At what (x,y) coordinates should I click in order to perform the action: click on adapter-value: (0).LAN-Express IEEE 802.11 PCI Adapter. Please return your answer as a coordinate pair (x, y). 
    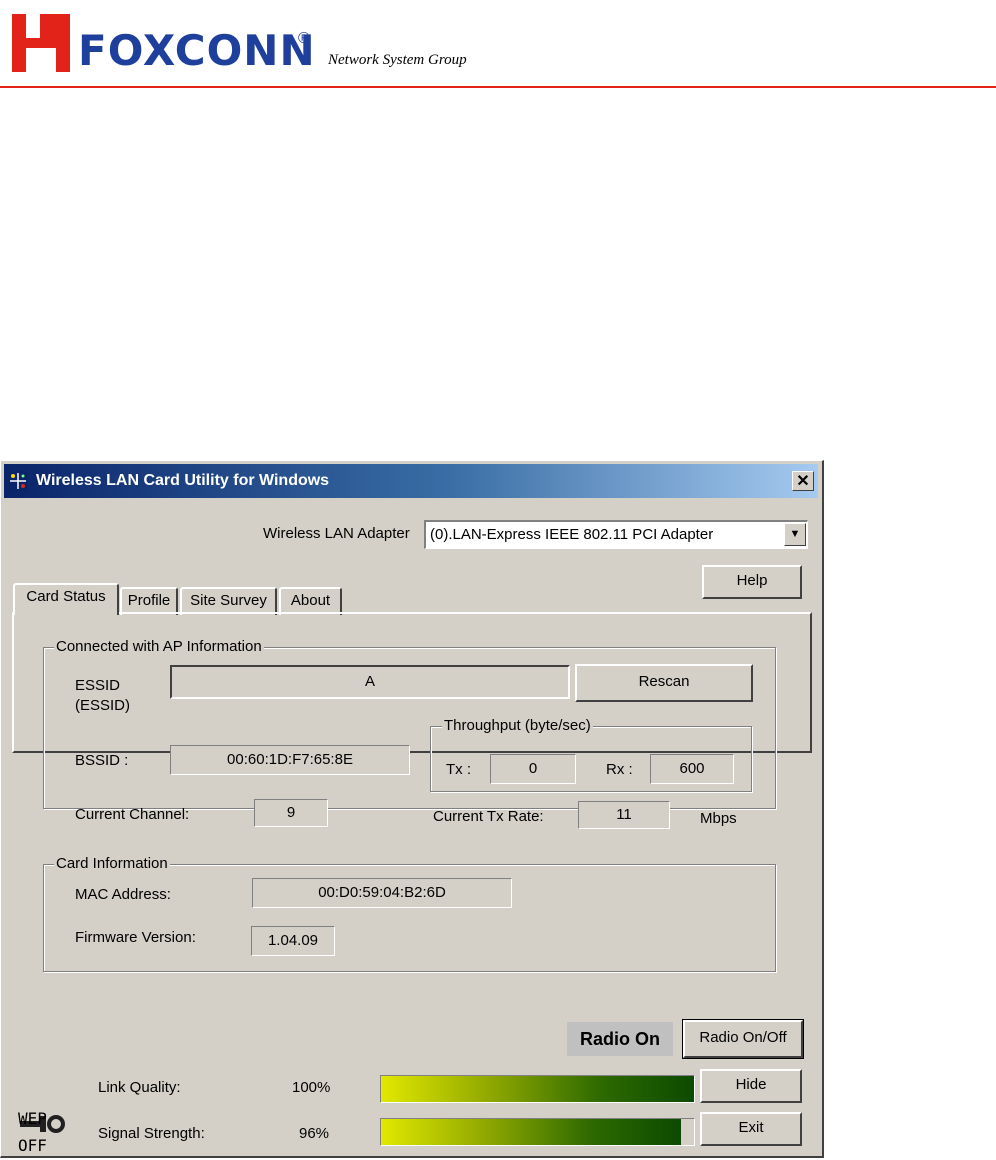
    Looking at the image, I should click on (572, 534).